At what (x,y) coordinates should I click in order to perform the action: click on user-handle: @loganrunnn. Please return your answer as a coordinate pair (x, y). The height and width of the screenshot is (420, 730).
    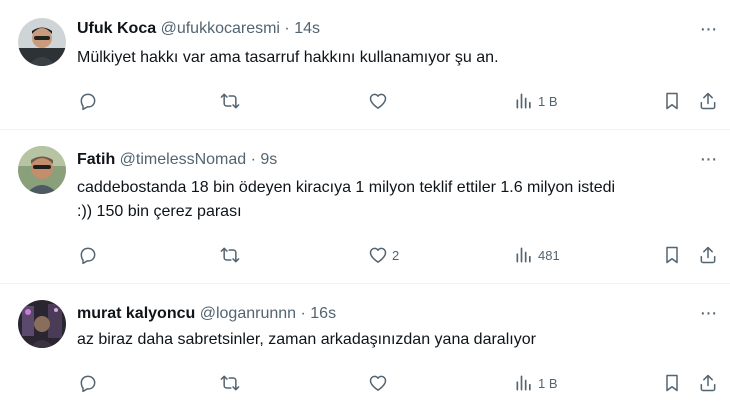
    Looking at the image, I should click on (248, 313).